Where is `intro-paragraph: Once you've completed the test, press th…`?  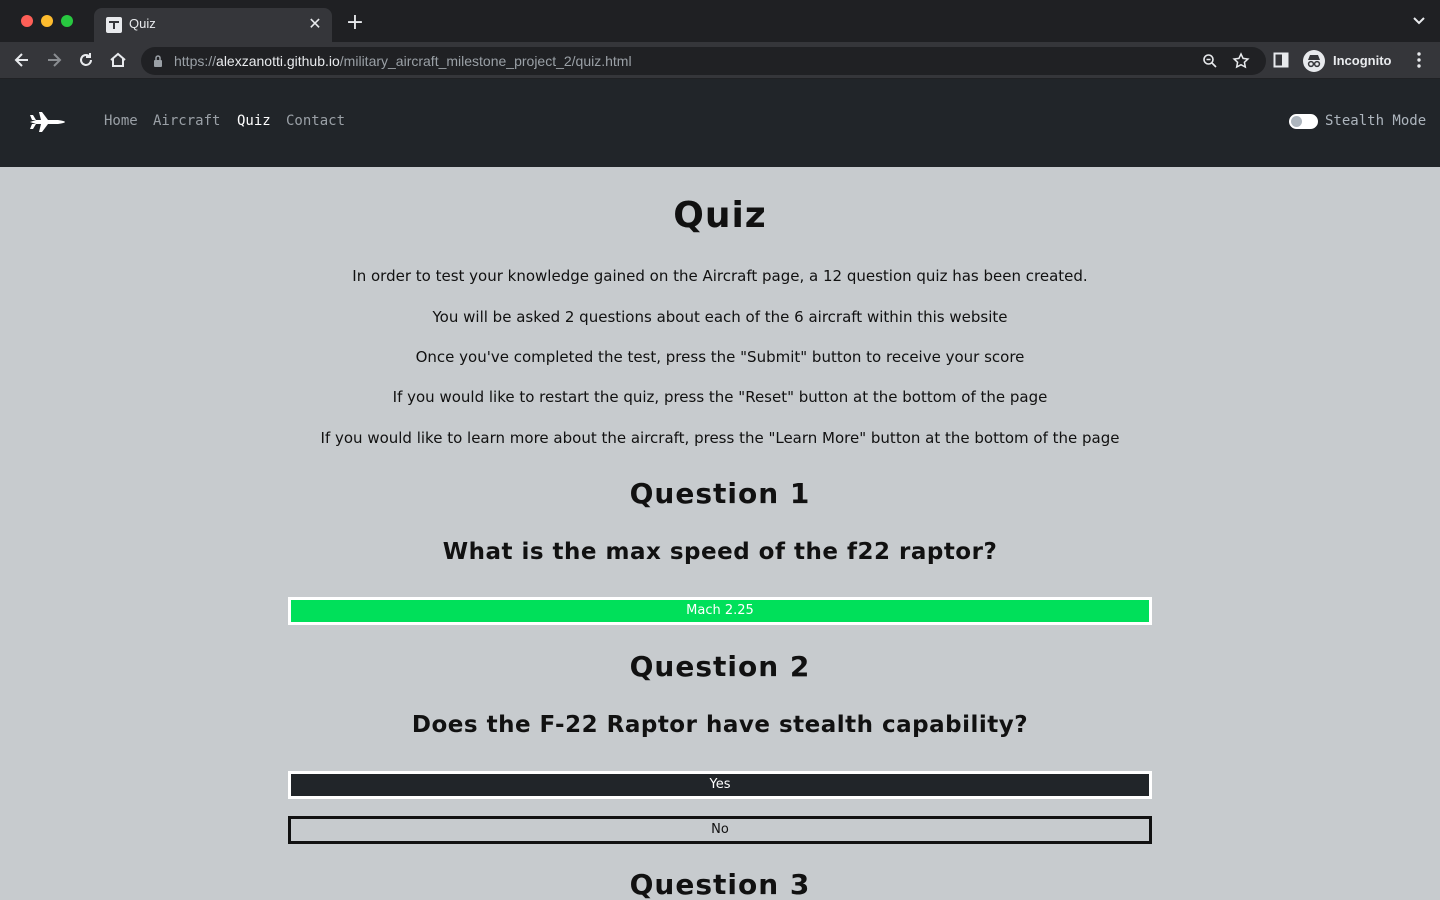 intro-paragraph: Once you've completed the test, press th… is located at coordinates (720, 357).